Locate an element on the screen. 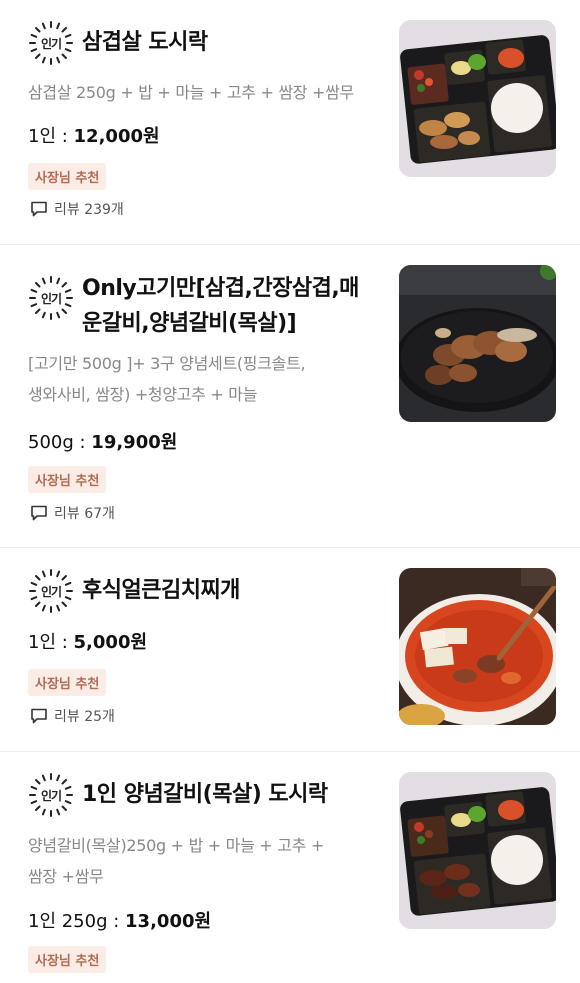 The height and width of the screenshot is (983, 580). review-label: 리뷰 25개 is located at coordinates (84, 717).